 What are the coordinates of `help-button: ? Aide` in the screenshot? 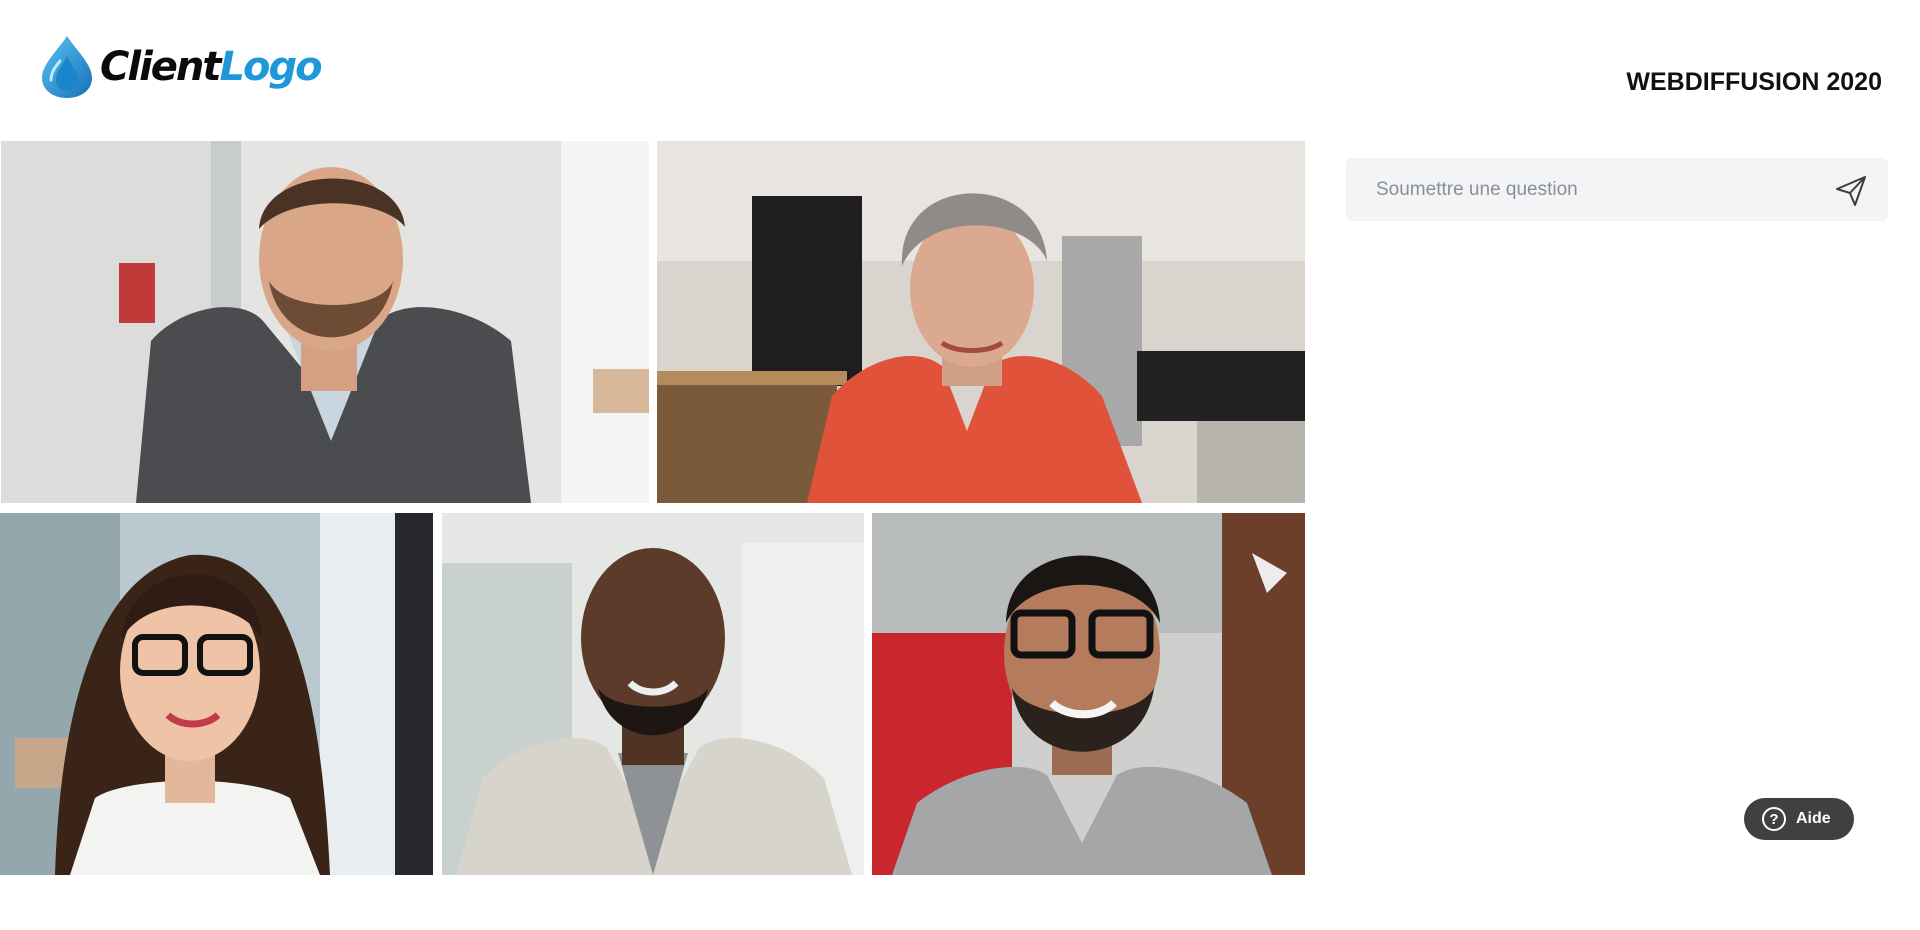 It's located at (1799, 819).